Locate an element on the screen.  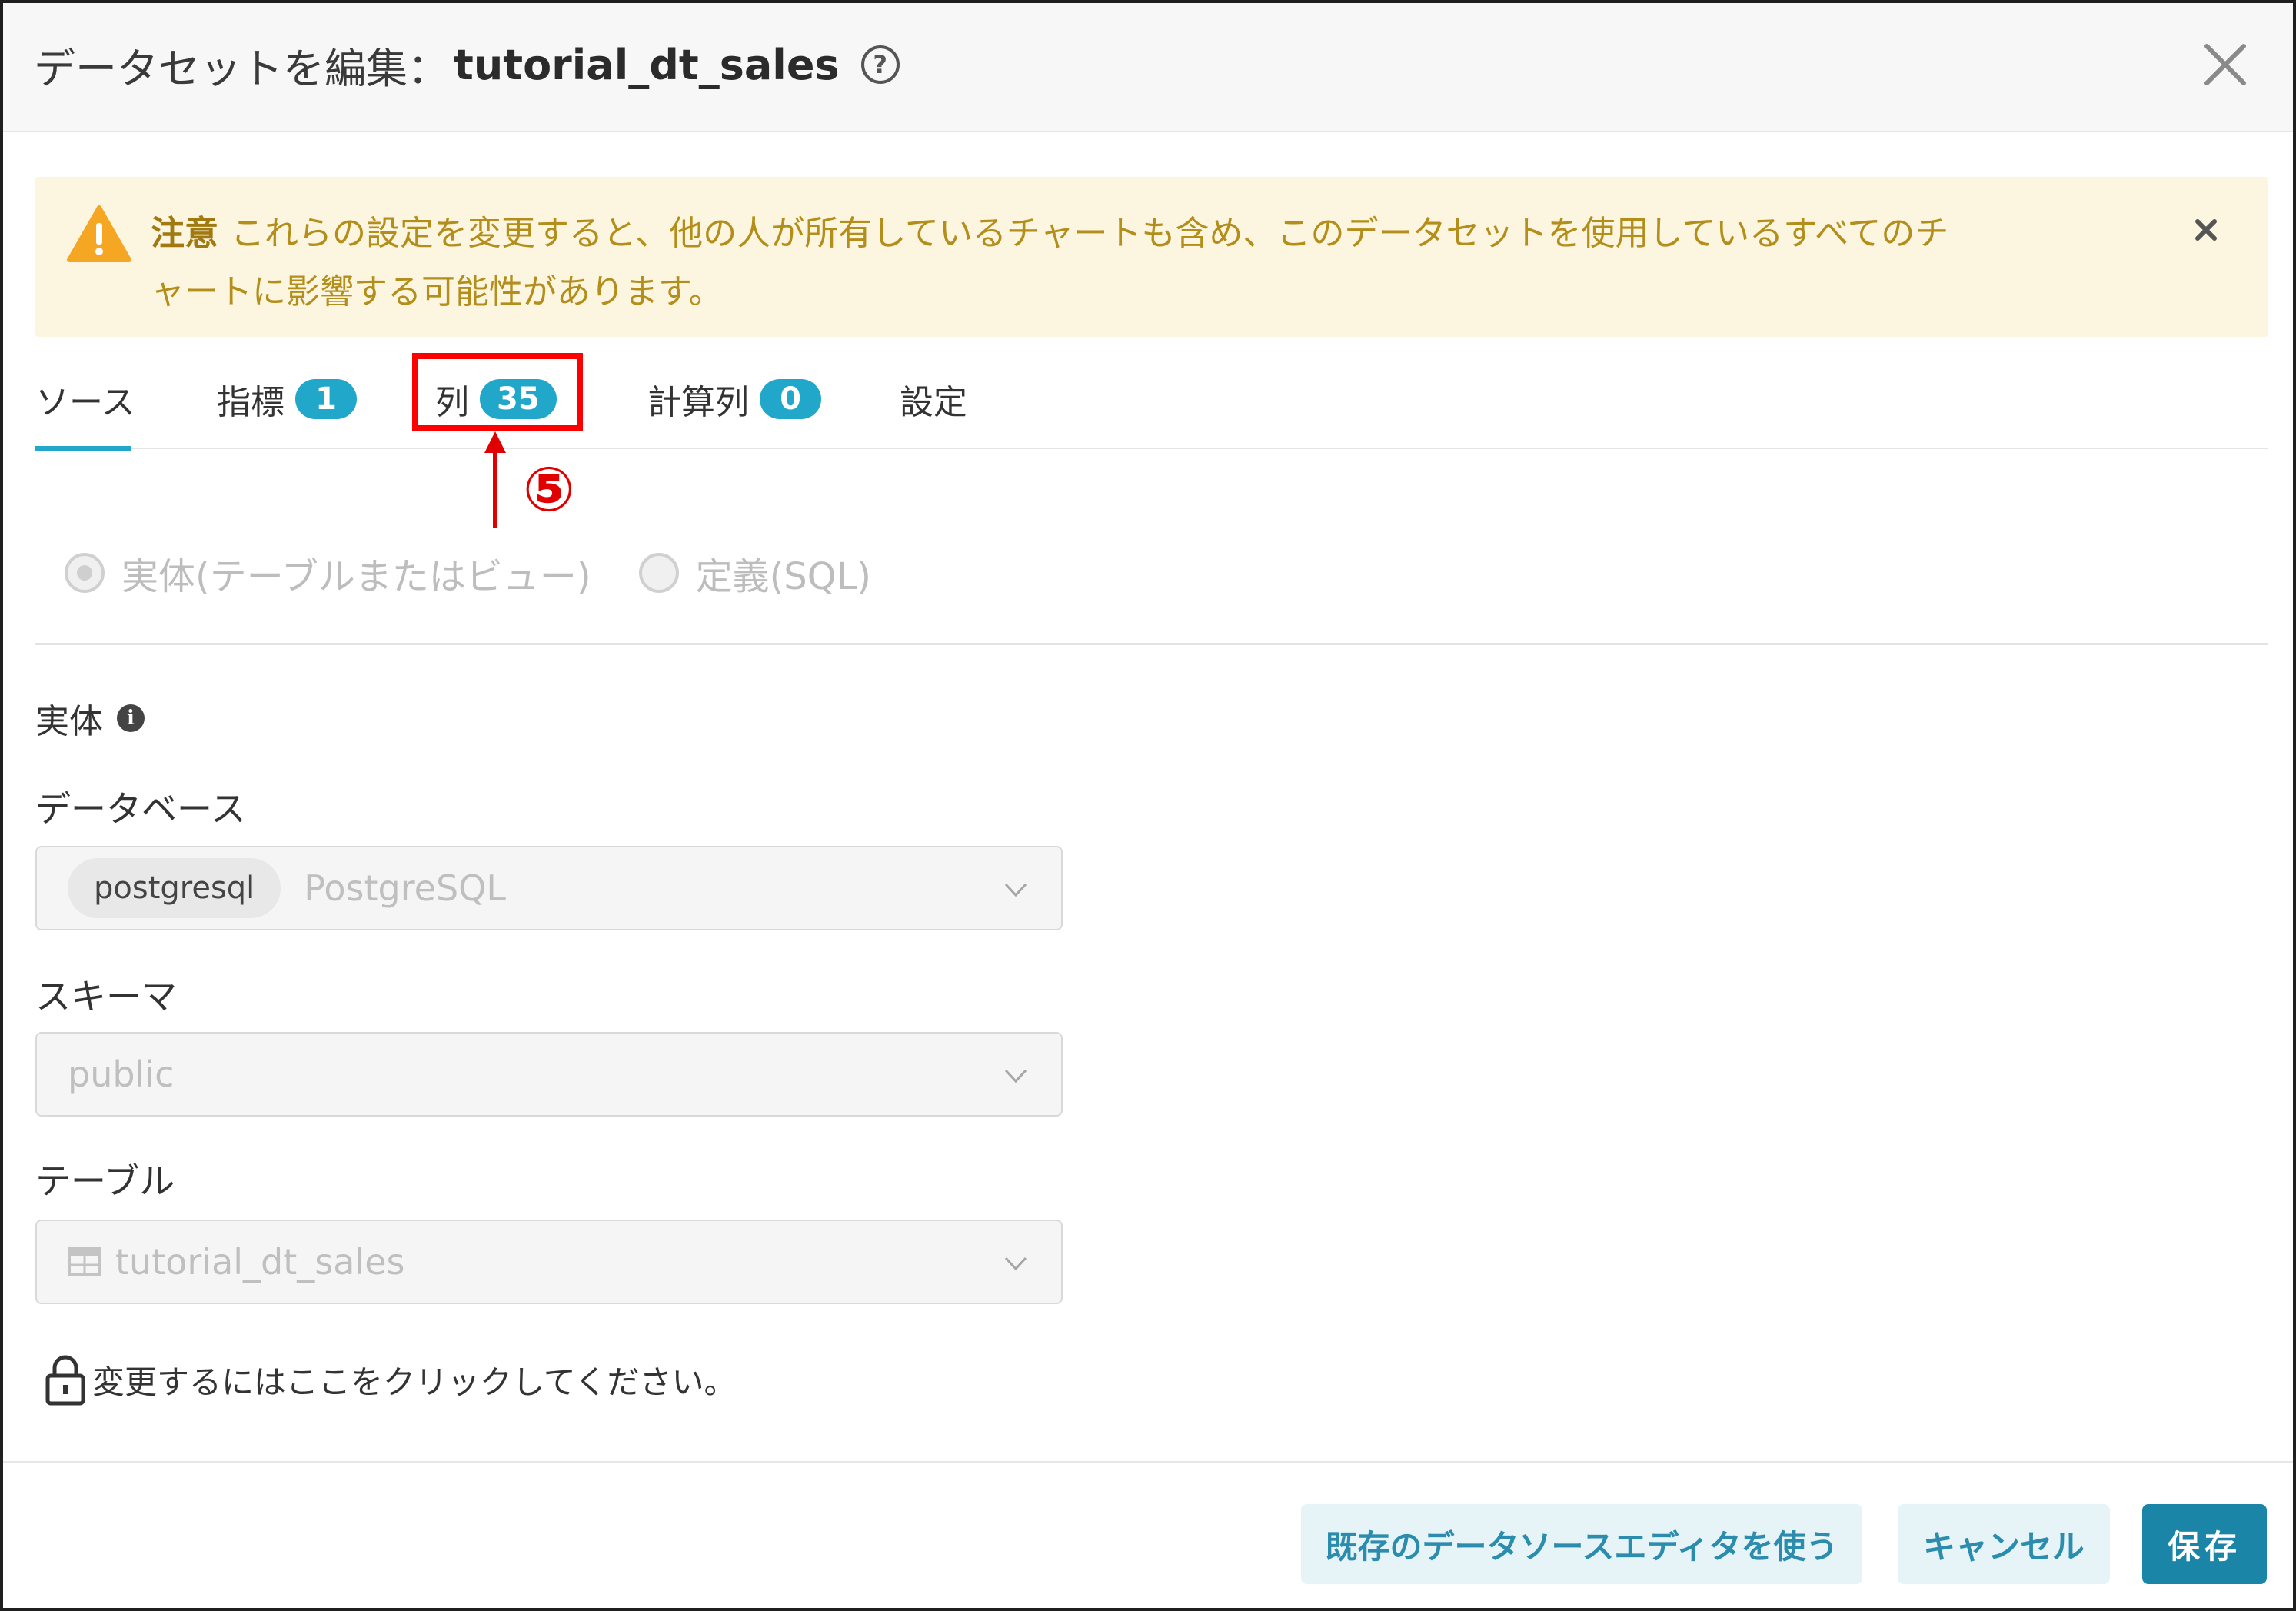
radio-physical-label: 実体(テーブルまたはビュー) is located at coordinates (356, 576).